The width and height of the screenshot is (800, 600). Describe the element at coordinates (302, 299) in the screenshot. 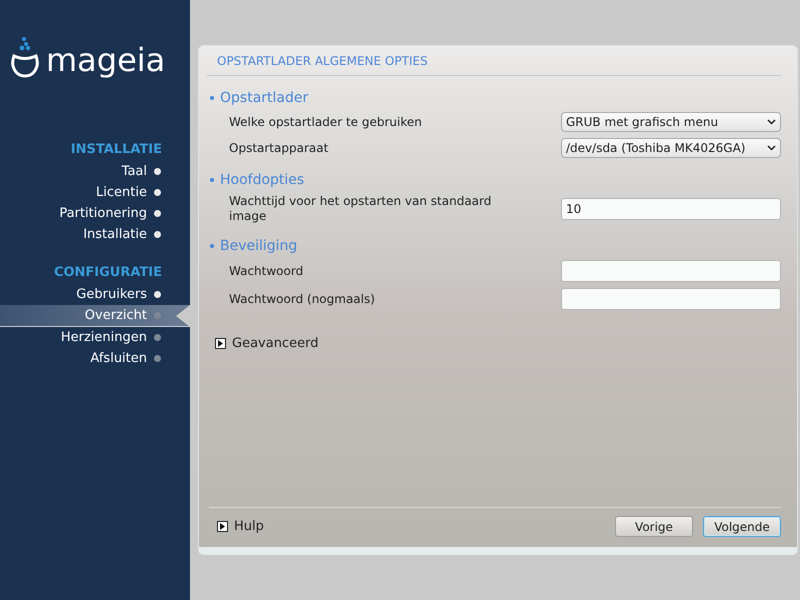

I see `field-label: Wachtwoord (nogmaals)` at that location.